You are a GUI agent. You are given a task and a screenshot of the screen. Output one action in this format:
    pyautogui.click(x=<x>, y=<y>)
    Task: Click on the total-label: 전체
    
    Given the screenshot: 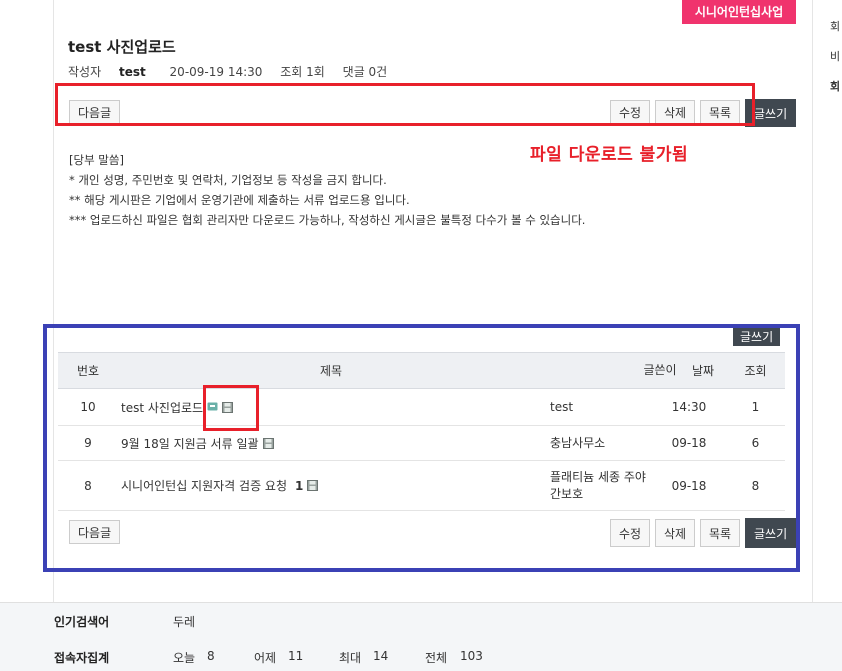 What is the action you would take?
    pyautogui.click(x=436, y=658)
    